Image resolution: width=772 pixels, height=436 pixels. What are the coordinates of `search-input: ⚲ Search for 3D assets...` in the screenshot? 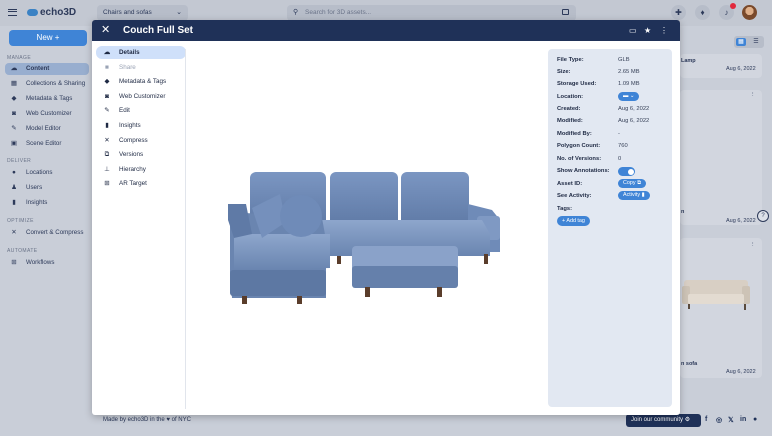 It's located at (431, 13).